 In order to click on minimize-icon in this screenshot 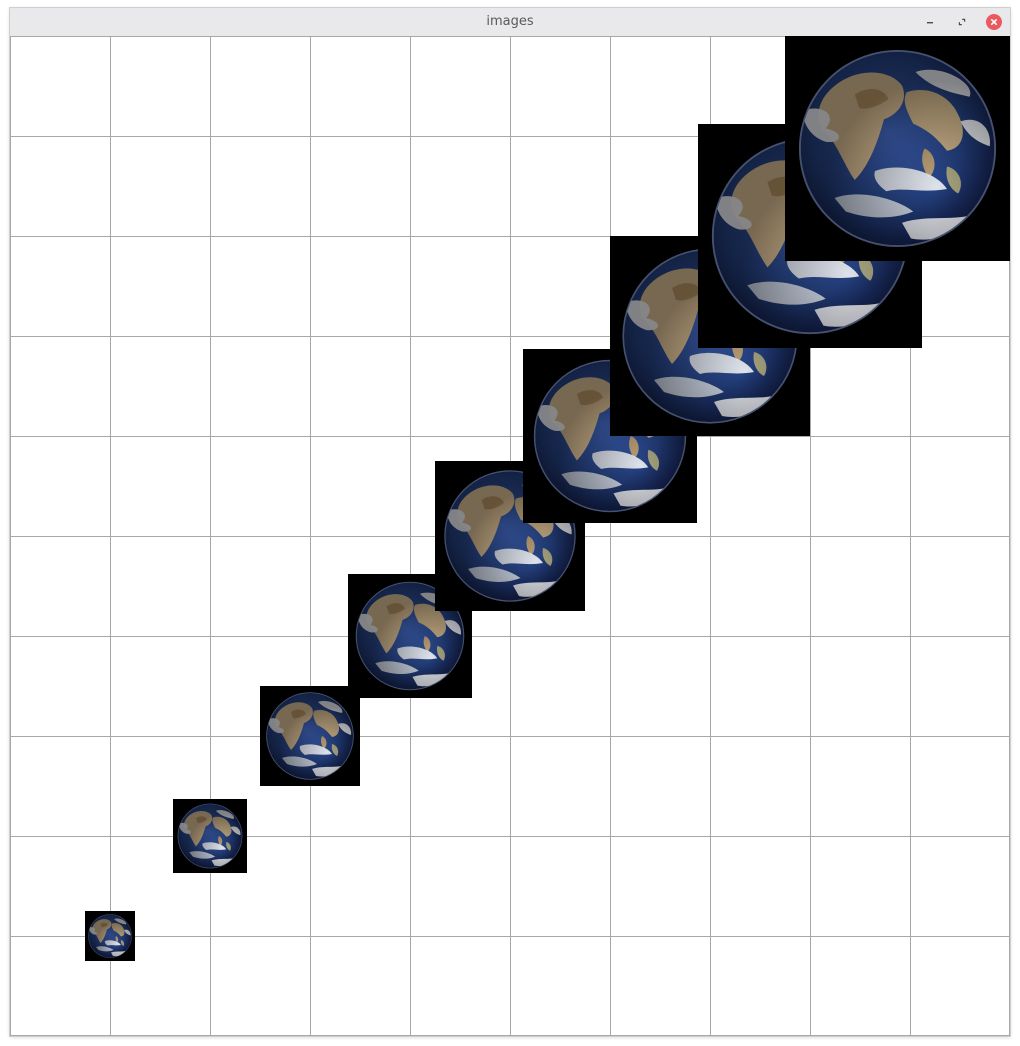, I will do `click(930, 22)`.